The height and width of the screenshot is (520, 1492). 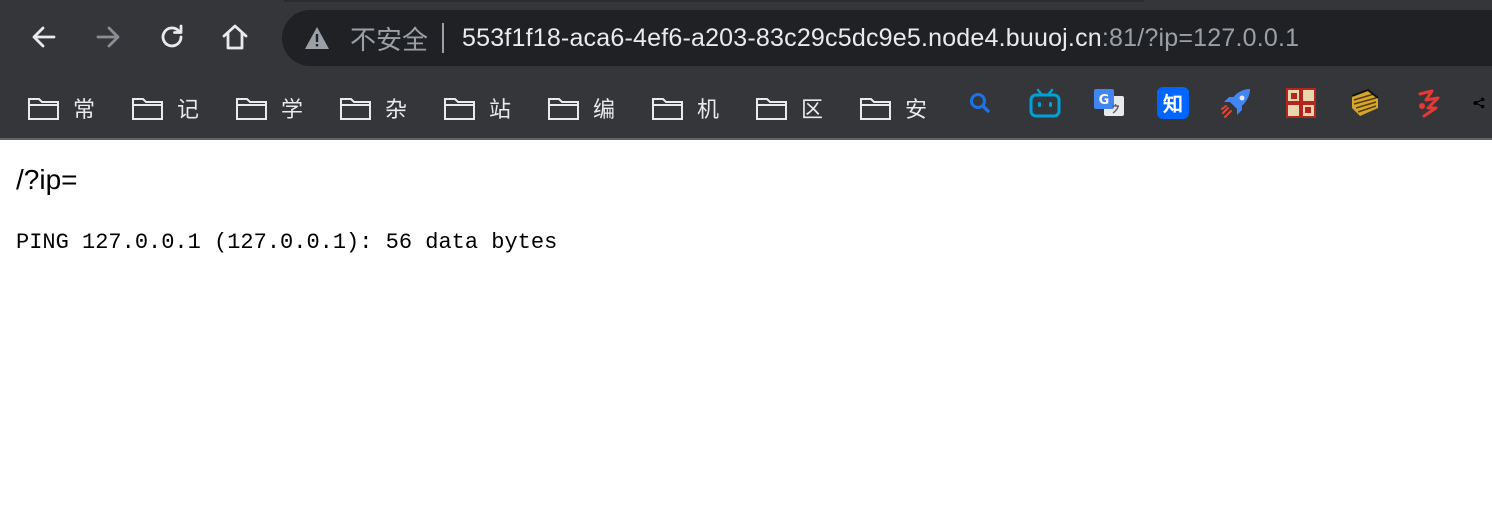 I want to click on bilibili-icon, so click(x=1045, y=103).